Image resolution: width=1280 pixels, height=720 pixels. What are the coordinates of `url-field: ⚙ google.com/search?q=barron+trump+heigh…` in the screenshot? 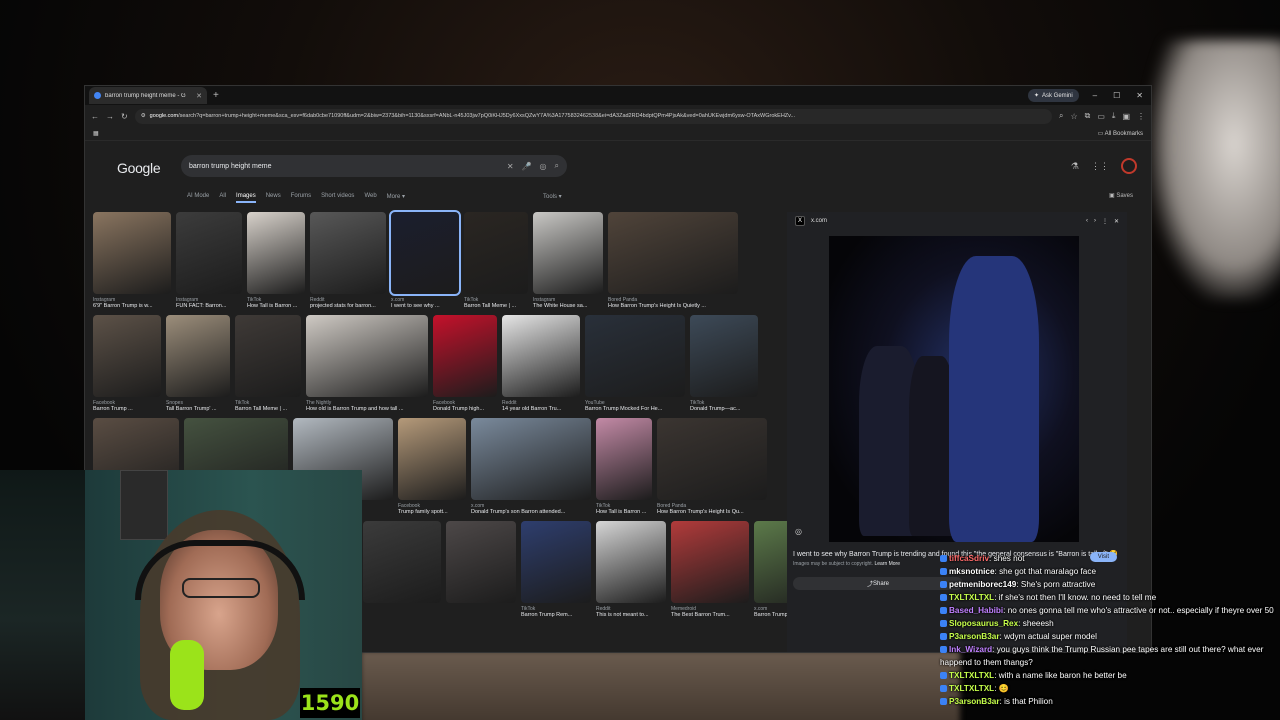 It's located at (593, 116).